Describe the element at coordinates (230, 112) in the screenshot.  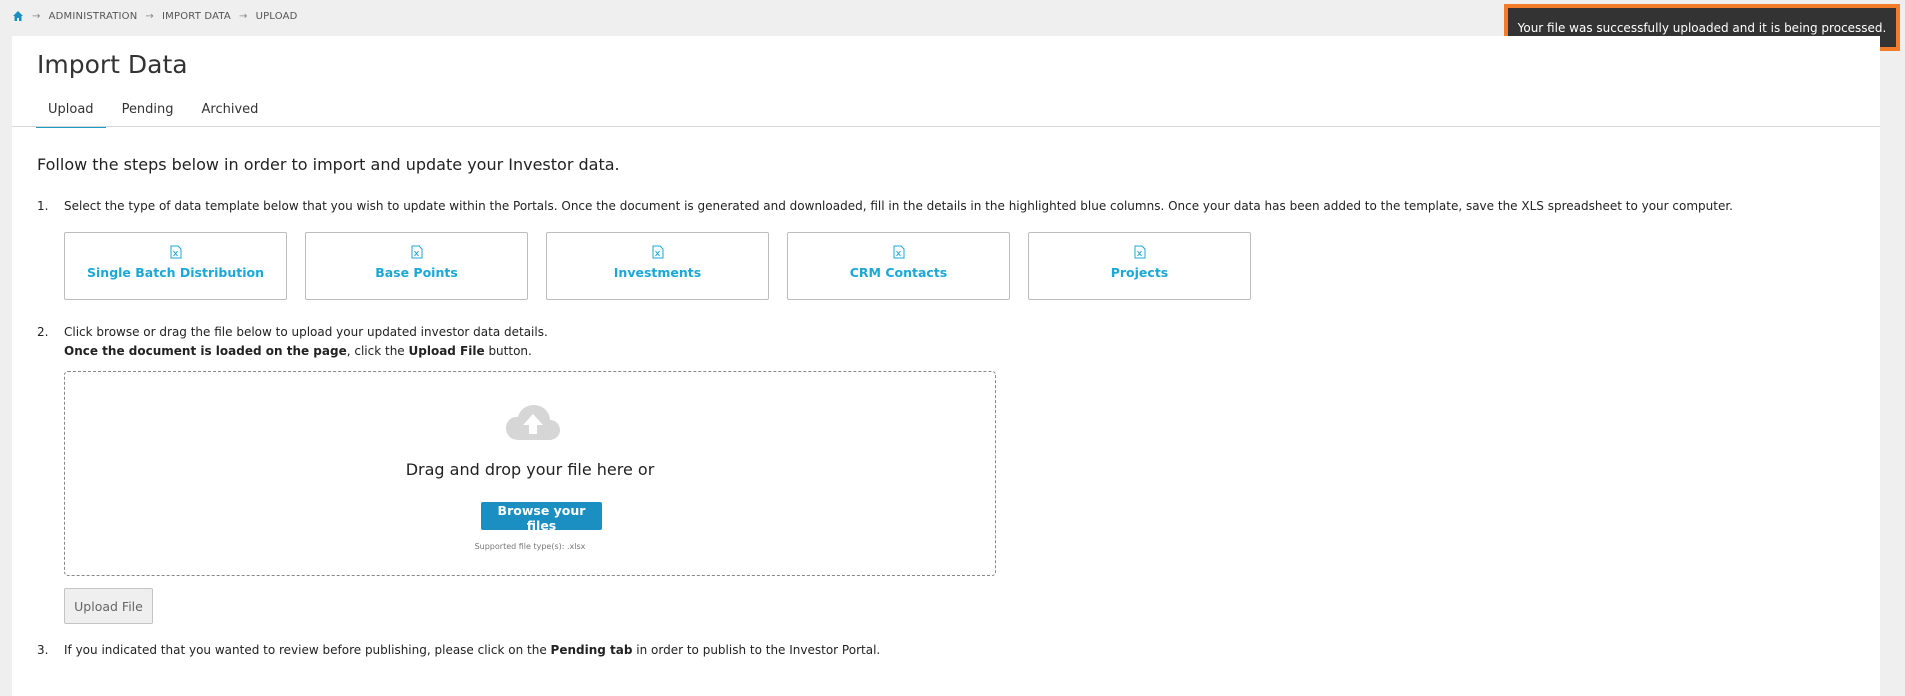
I see `tab-archived: Archived` at that location.